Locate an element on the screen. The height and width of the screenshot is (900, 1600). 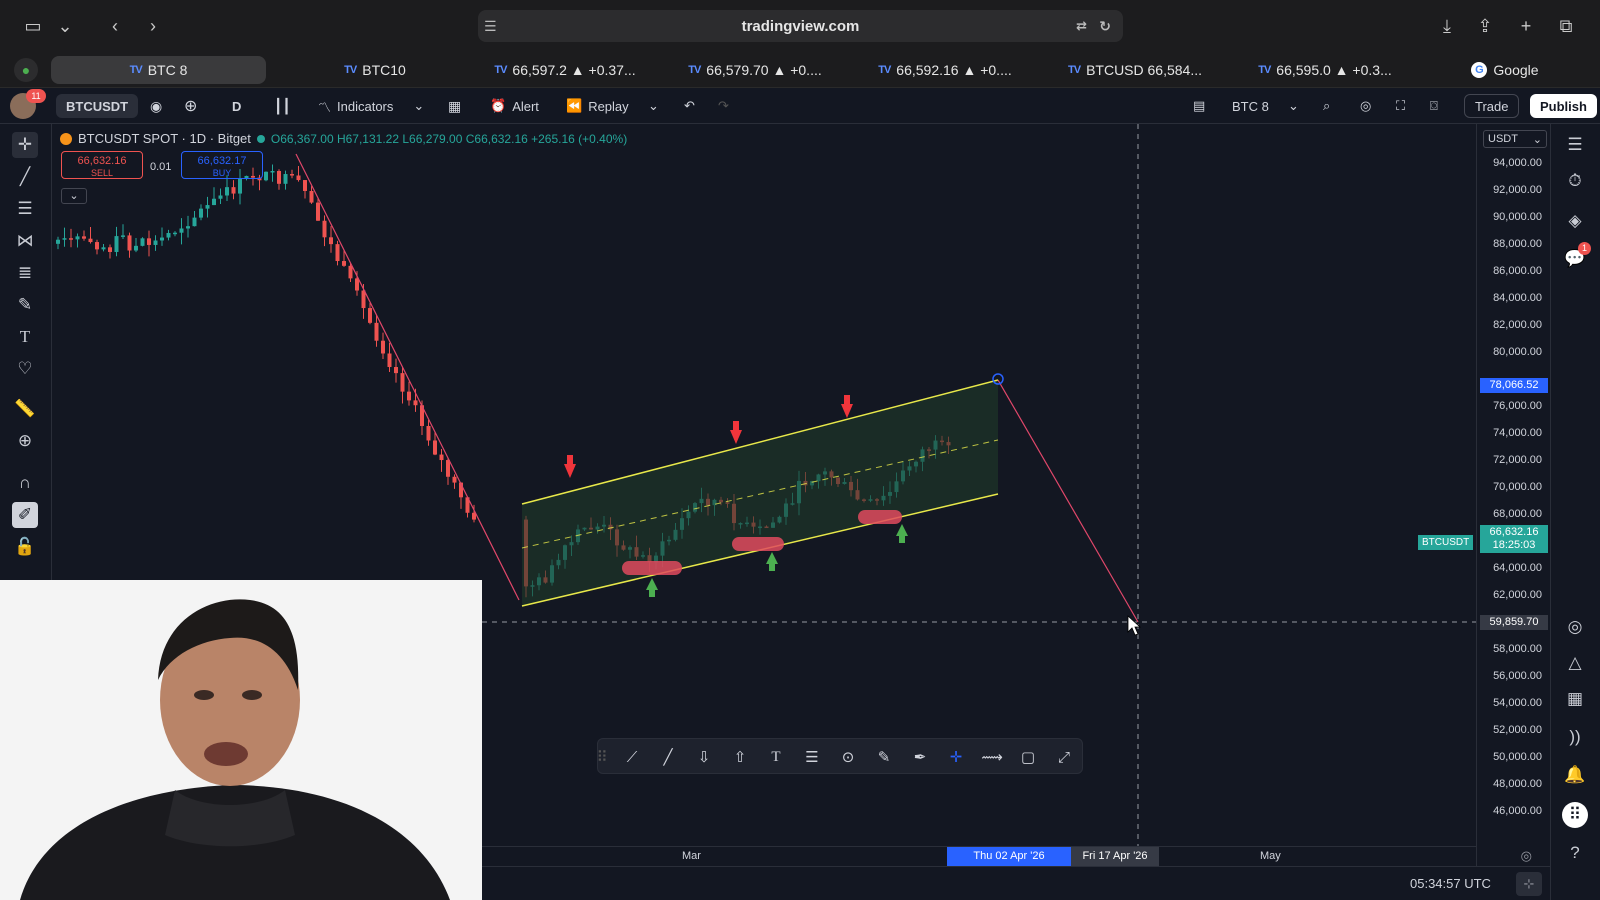
snapshot-camera-icon: ⌼ is located at coordinates (1434, 106).